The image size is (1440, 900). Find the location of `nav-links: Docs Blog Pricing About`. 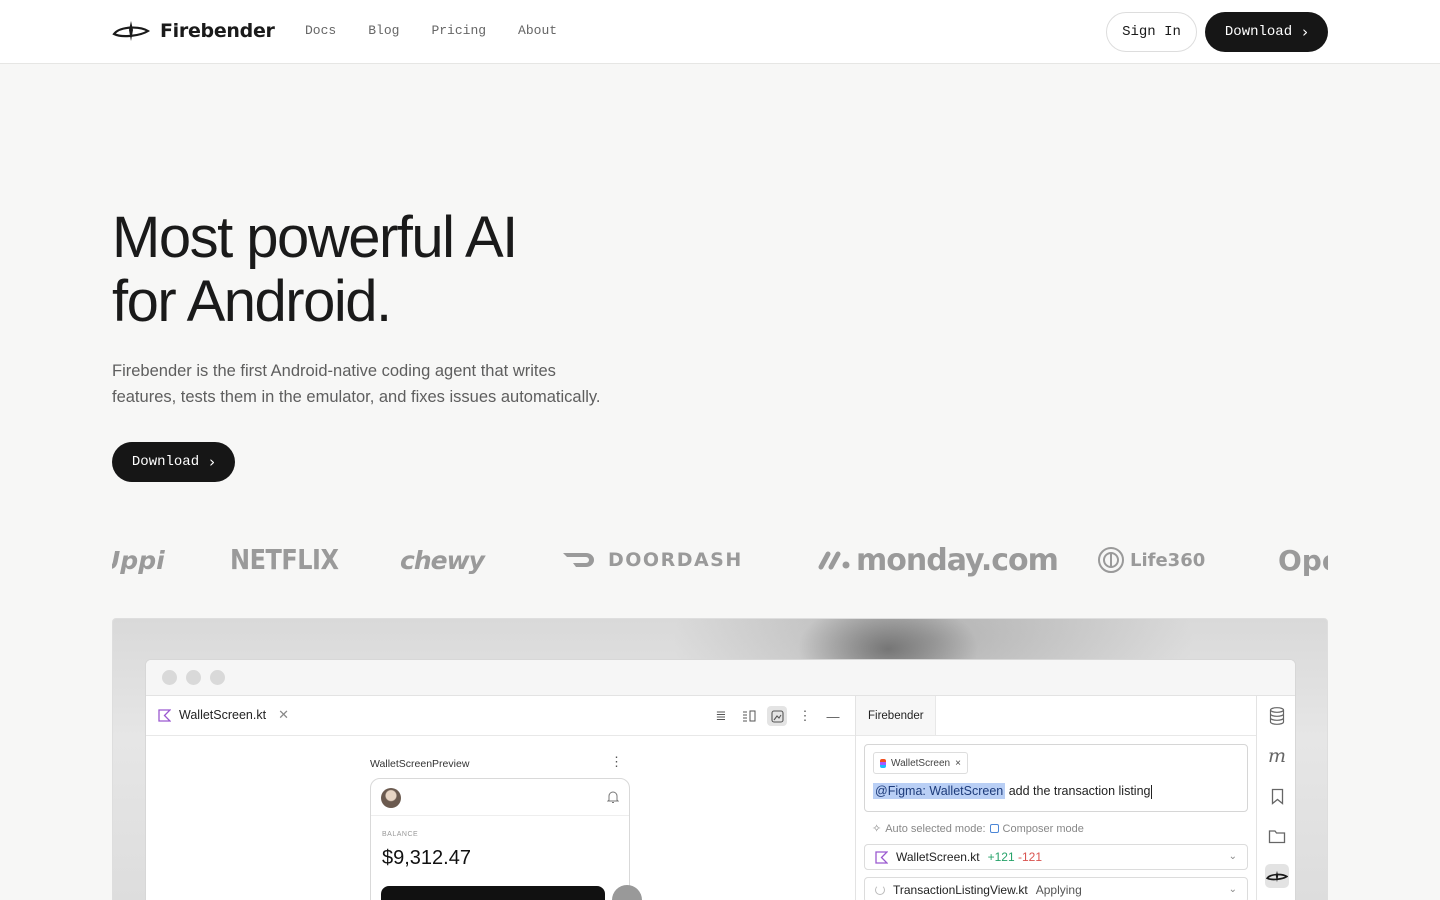

nav-links: Docs Blog Pricing About is located at coordinates (431, 30).